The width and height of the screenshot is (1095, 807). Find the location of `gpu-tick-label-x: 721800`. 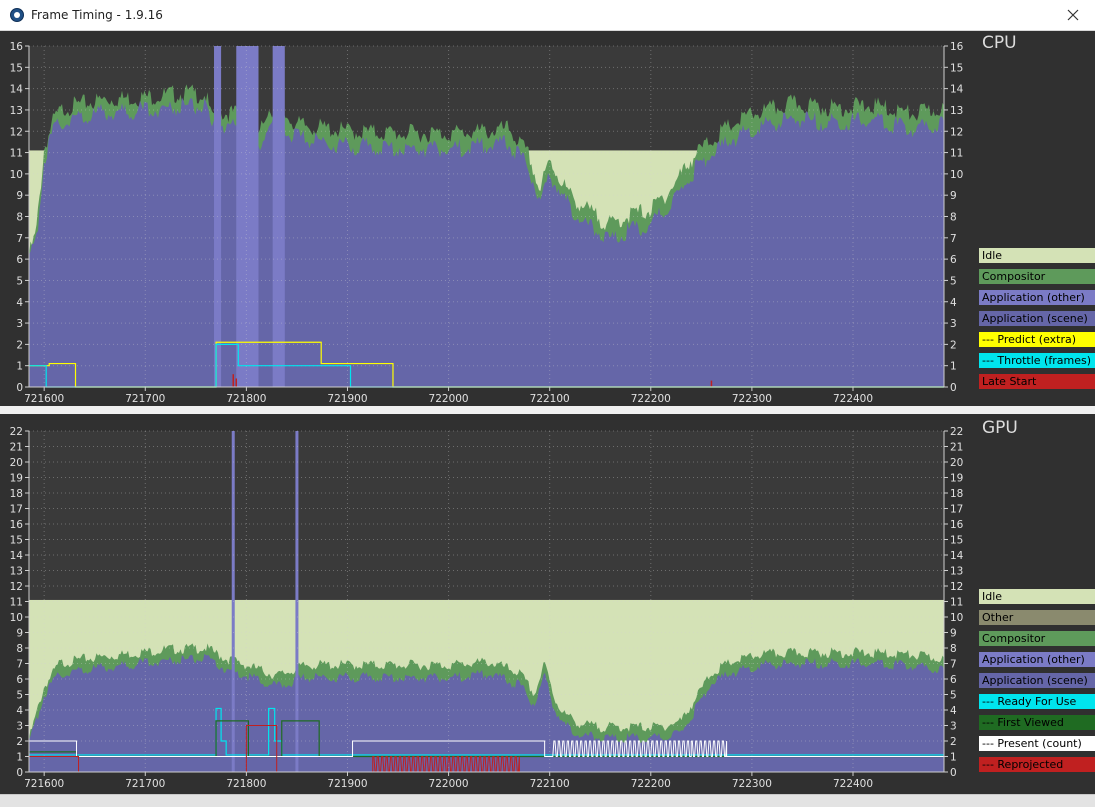

gpu-tick-label-x: 721800 is located at coordinates (246, 784).